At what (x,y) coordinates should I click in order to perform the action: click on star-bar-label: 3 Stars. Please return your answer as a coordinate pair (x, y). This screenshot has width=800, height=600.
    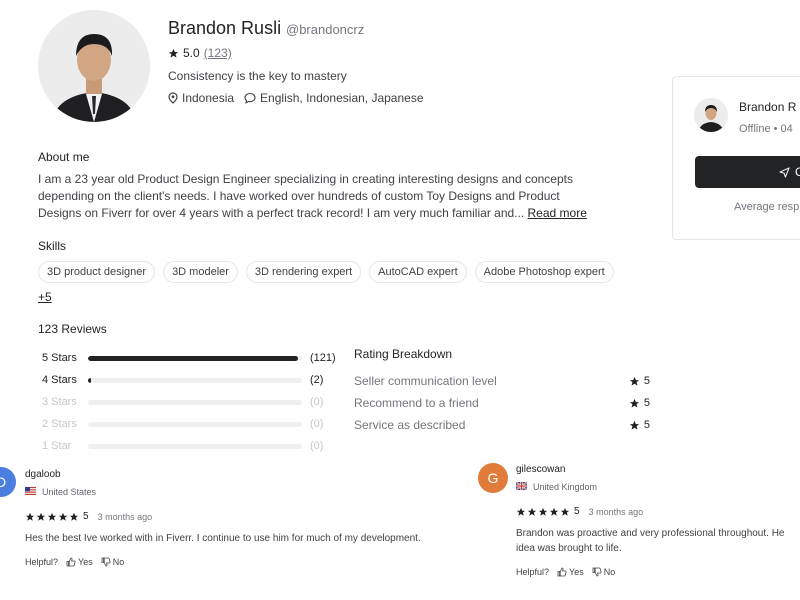
    Looking at the image, I should click on (59, 402).